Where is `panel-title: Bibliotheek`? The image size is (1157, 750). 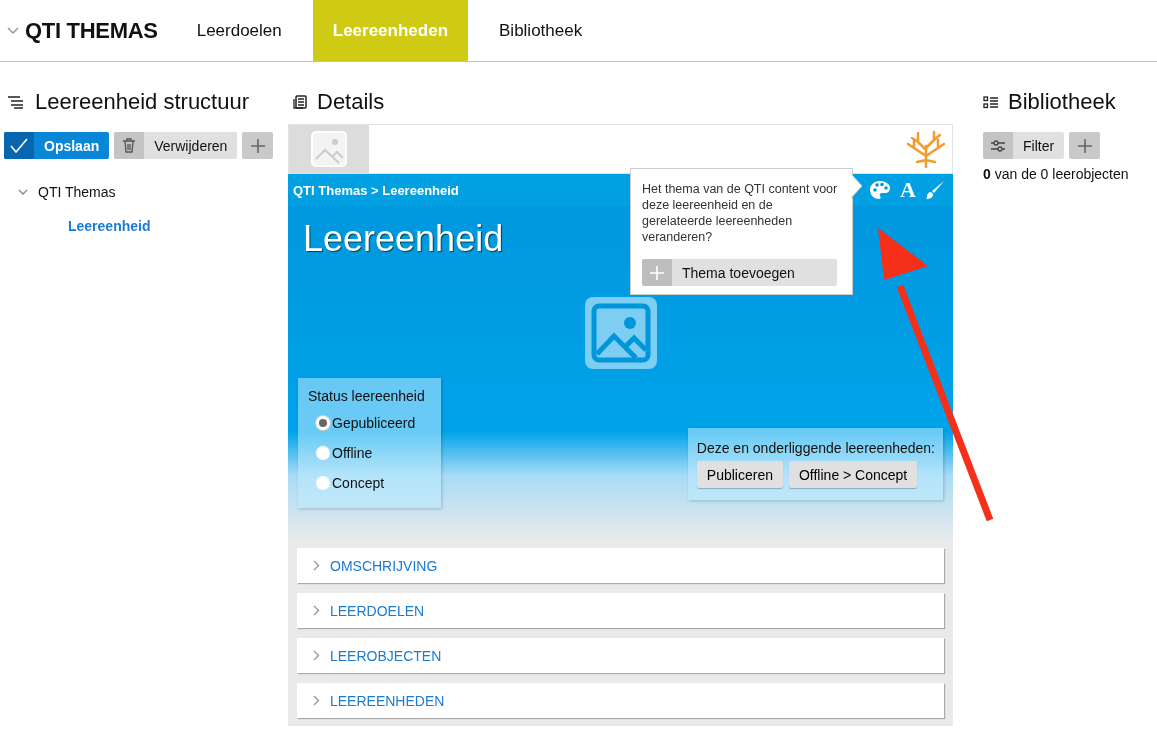 panel-title: Bibliotheek is located at coordinates (1062, 102).